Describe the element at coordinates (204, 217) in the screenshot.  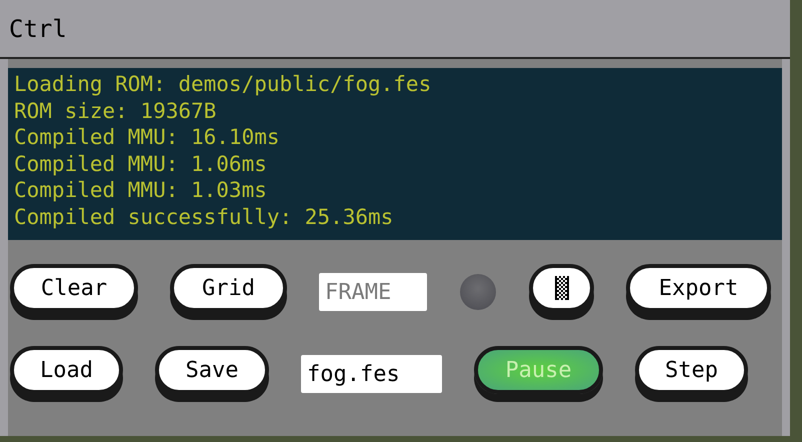
I see `log-line: Compiled successfully: 25.36ms` at that location.